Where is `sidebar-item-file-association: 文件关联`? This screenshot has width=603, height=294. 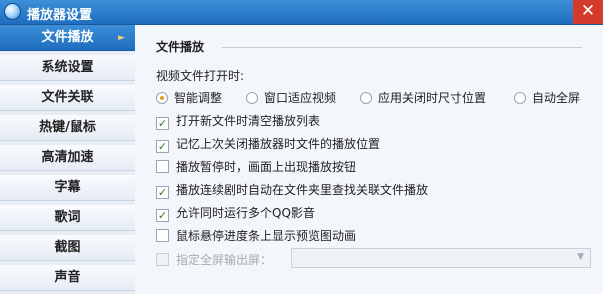
sidebar-item-file-association: 文件关联 is located at coordinates (67, 98).